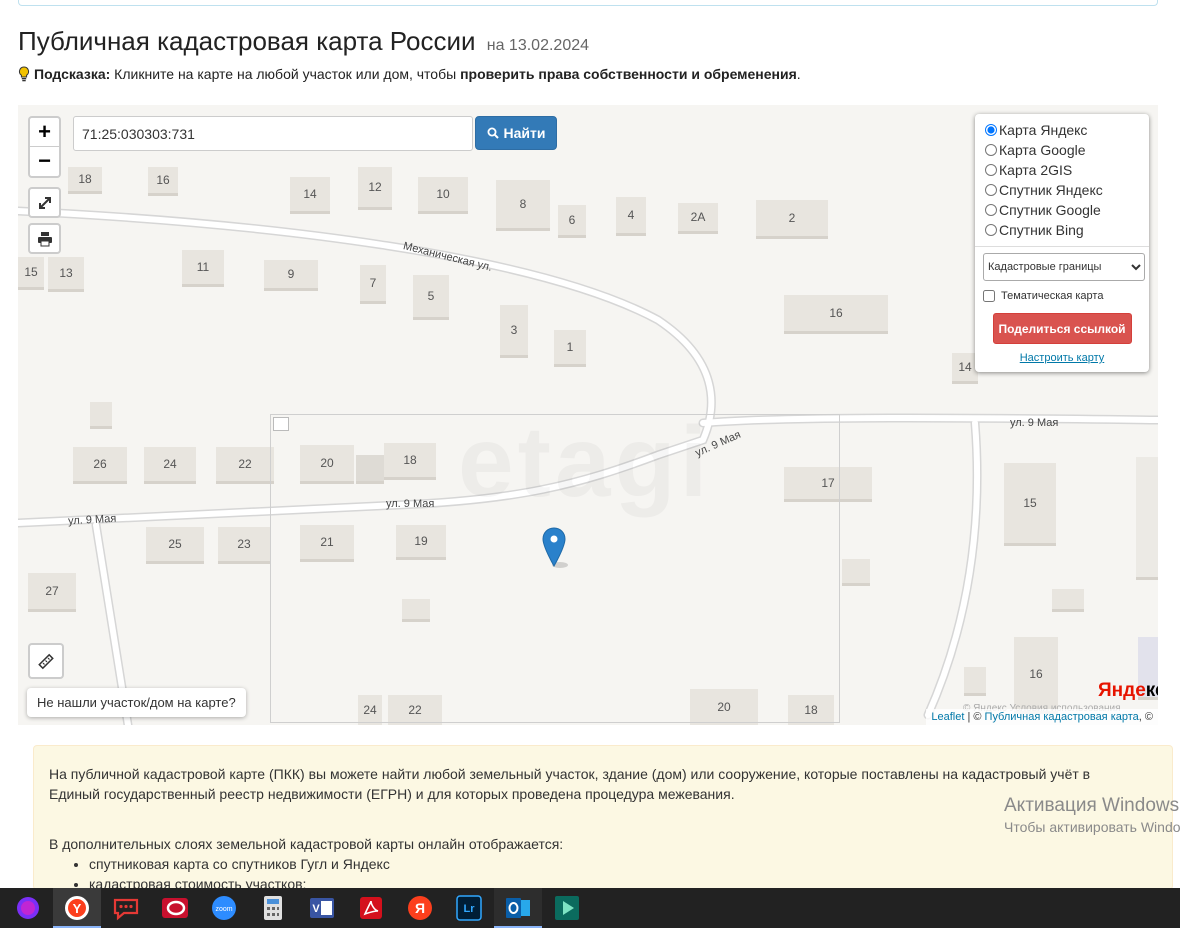  I want to click on acrobat-icon, so click(371, 908).